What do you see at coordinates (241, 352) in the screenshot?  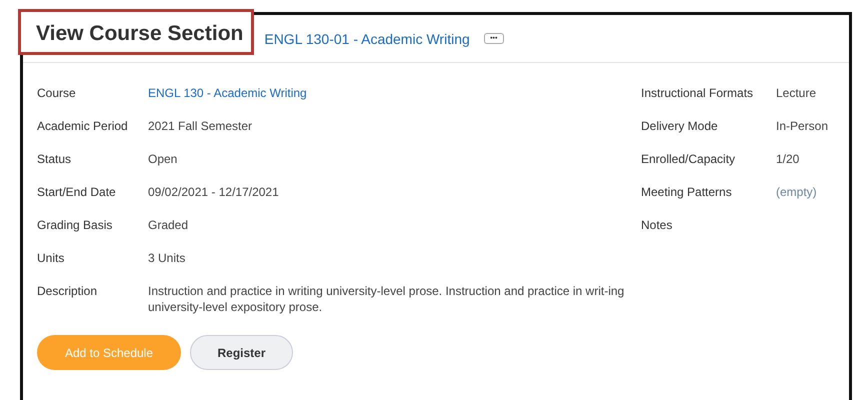 I see `register-button: Register` at bounding box center [241, 352].